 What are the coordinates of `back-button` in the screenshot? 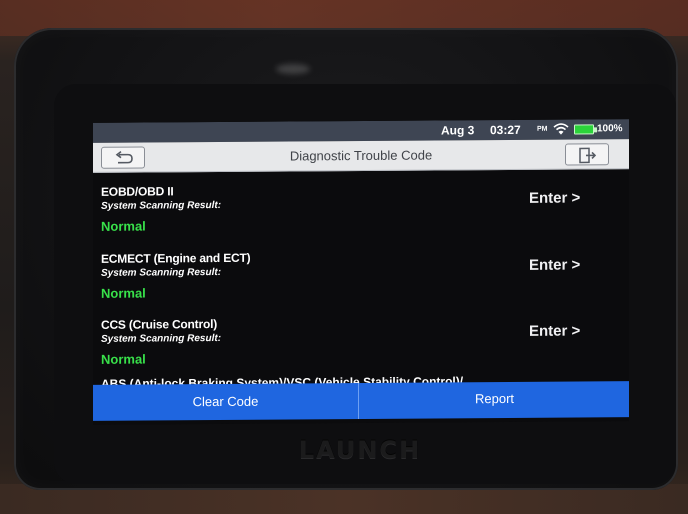 It's located at (123, 157).